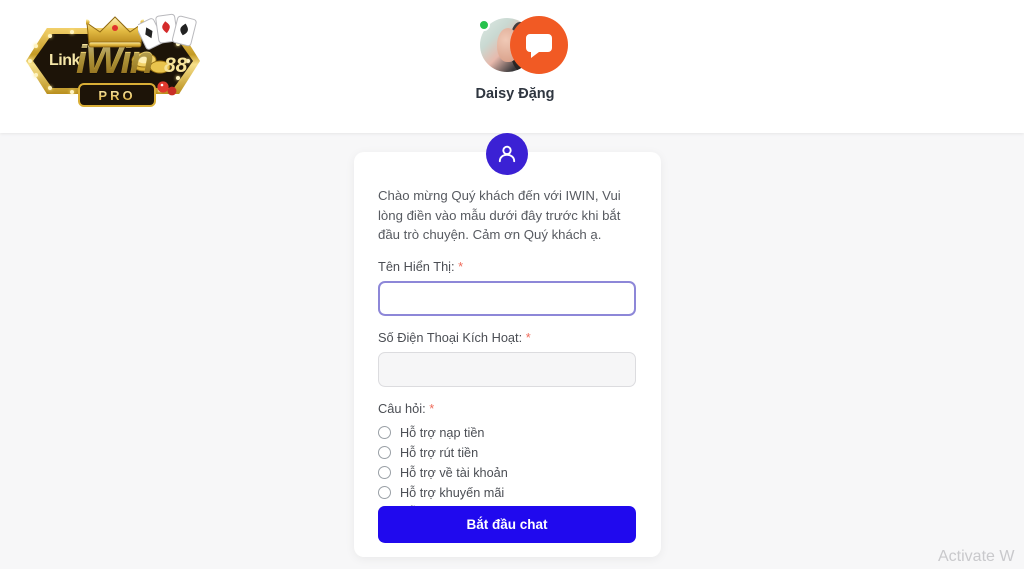 The width and height of the screenshot is (1024, 569). I want to click on crown-icon, so click(115, 33).